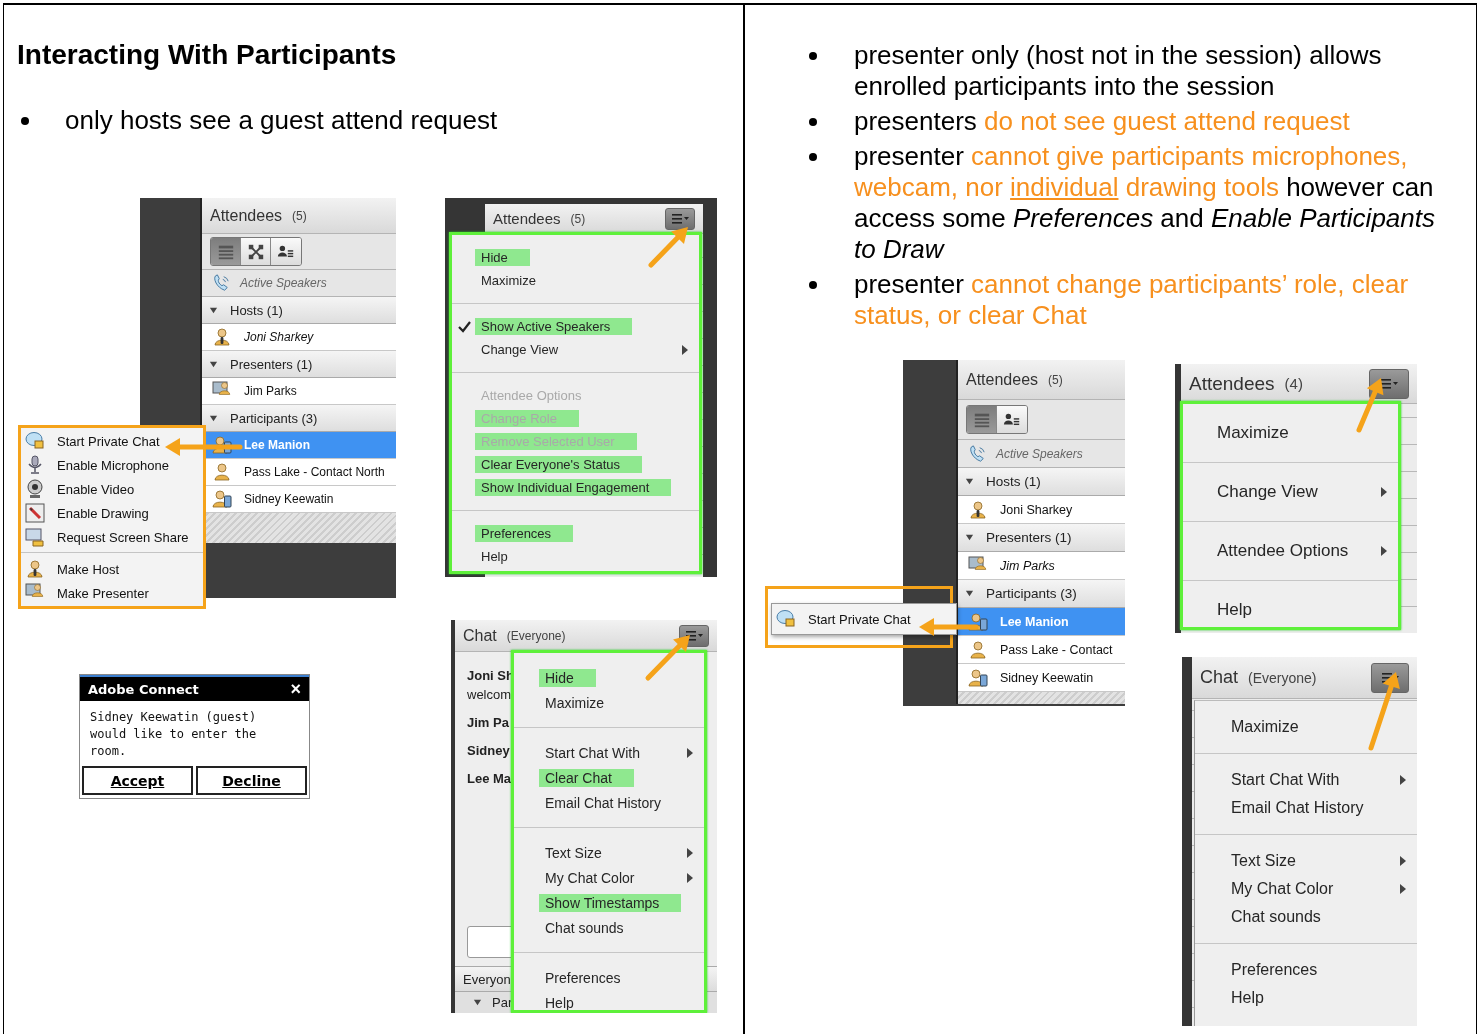  I want to click on bullet-text: presenters do not see guest attend request, so click(1102, 121).